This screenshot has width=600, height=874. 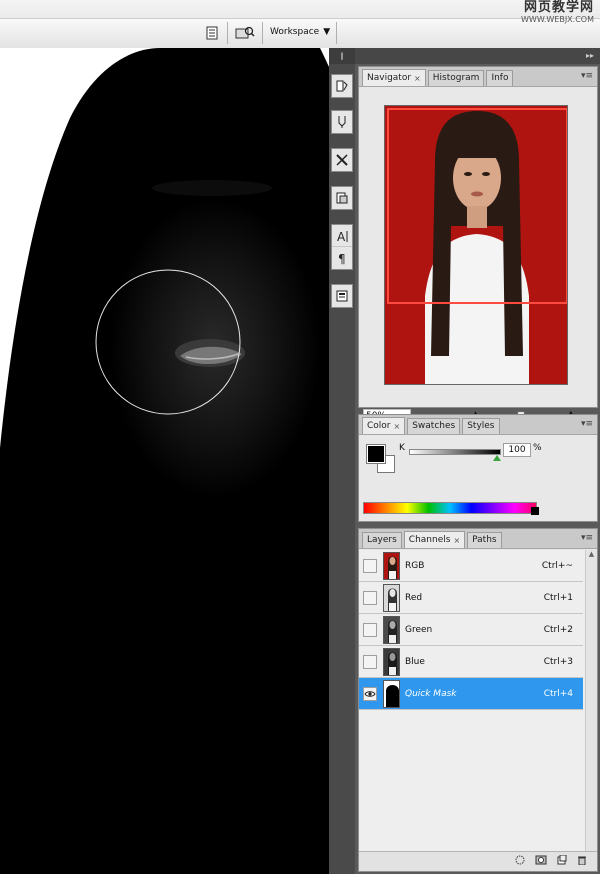 I want to click on collapse-strip-icon: ‖, so click(x=342, y=56).